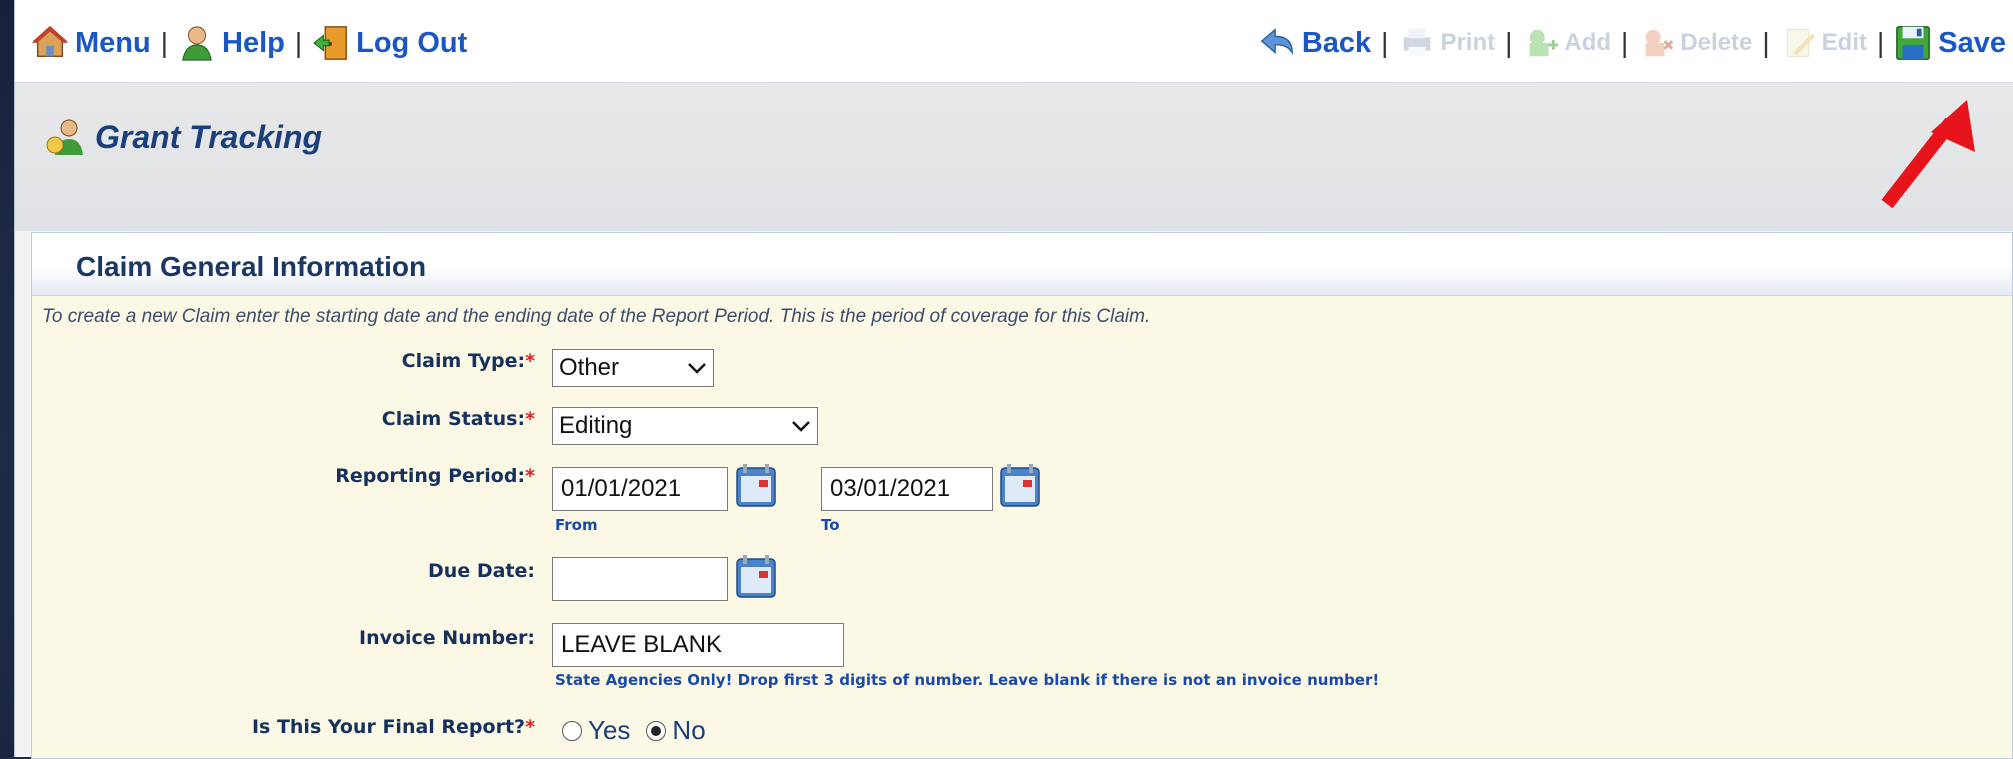  What do you see at coordinates (1972, 42) in the screenshot?
I see `save-label: Save` at bounding box center [1972, 42].